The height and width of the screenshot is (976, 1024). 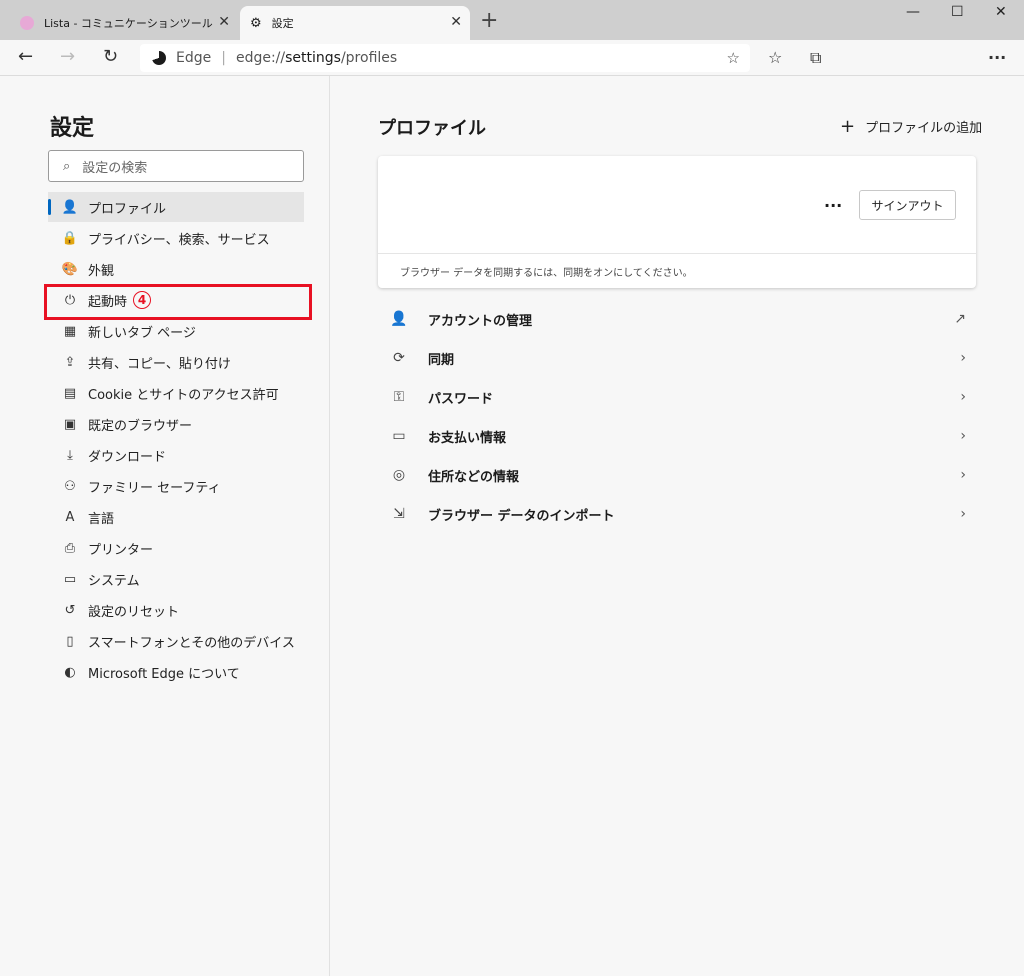 I want to click on new-tab-button: +, so click(x=489, y=20).